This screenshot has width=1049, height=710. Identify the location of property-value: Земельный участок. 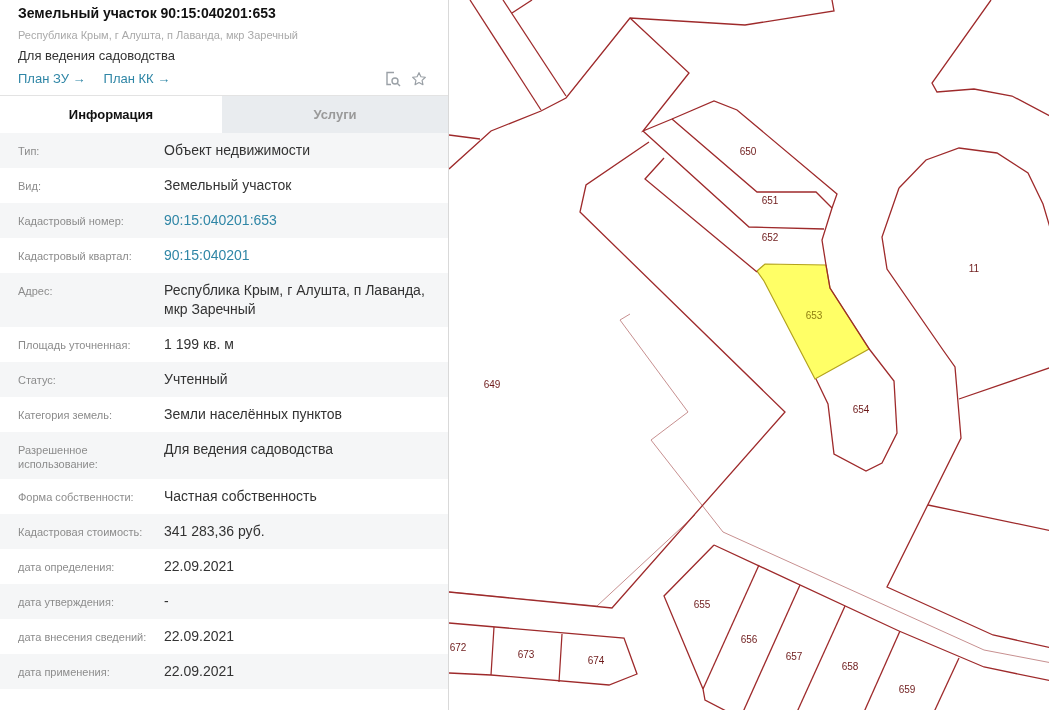
(228, 185).